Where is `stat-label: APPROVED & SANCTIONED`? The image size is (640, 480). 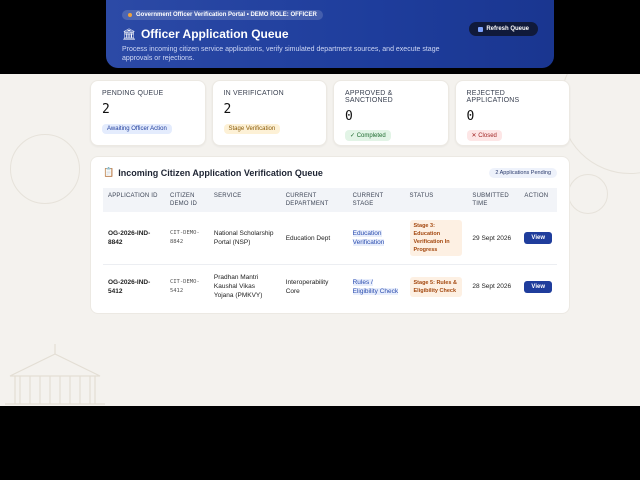
stat-label: APPROVED & SANCTIONED is located at coordinates (369, 97).